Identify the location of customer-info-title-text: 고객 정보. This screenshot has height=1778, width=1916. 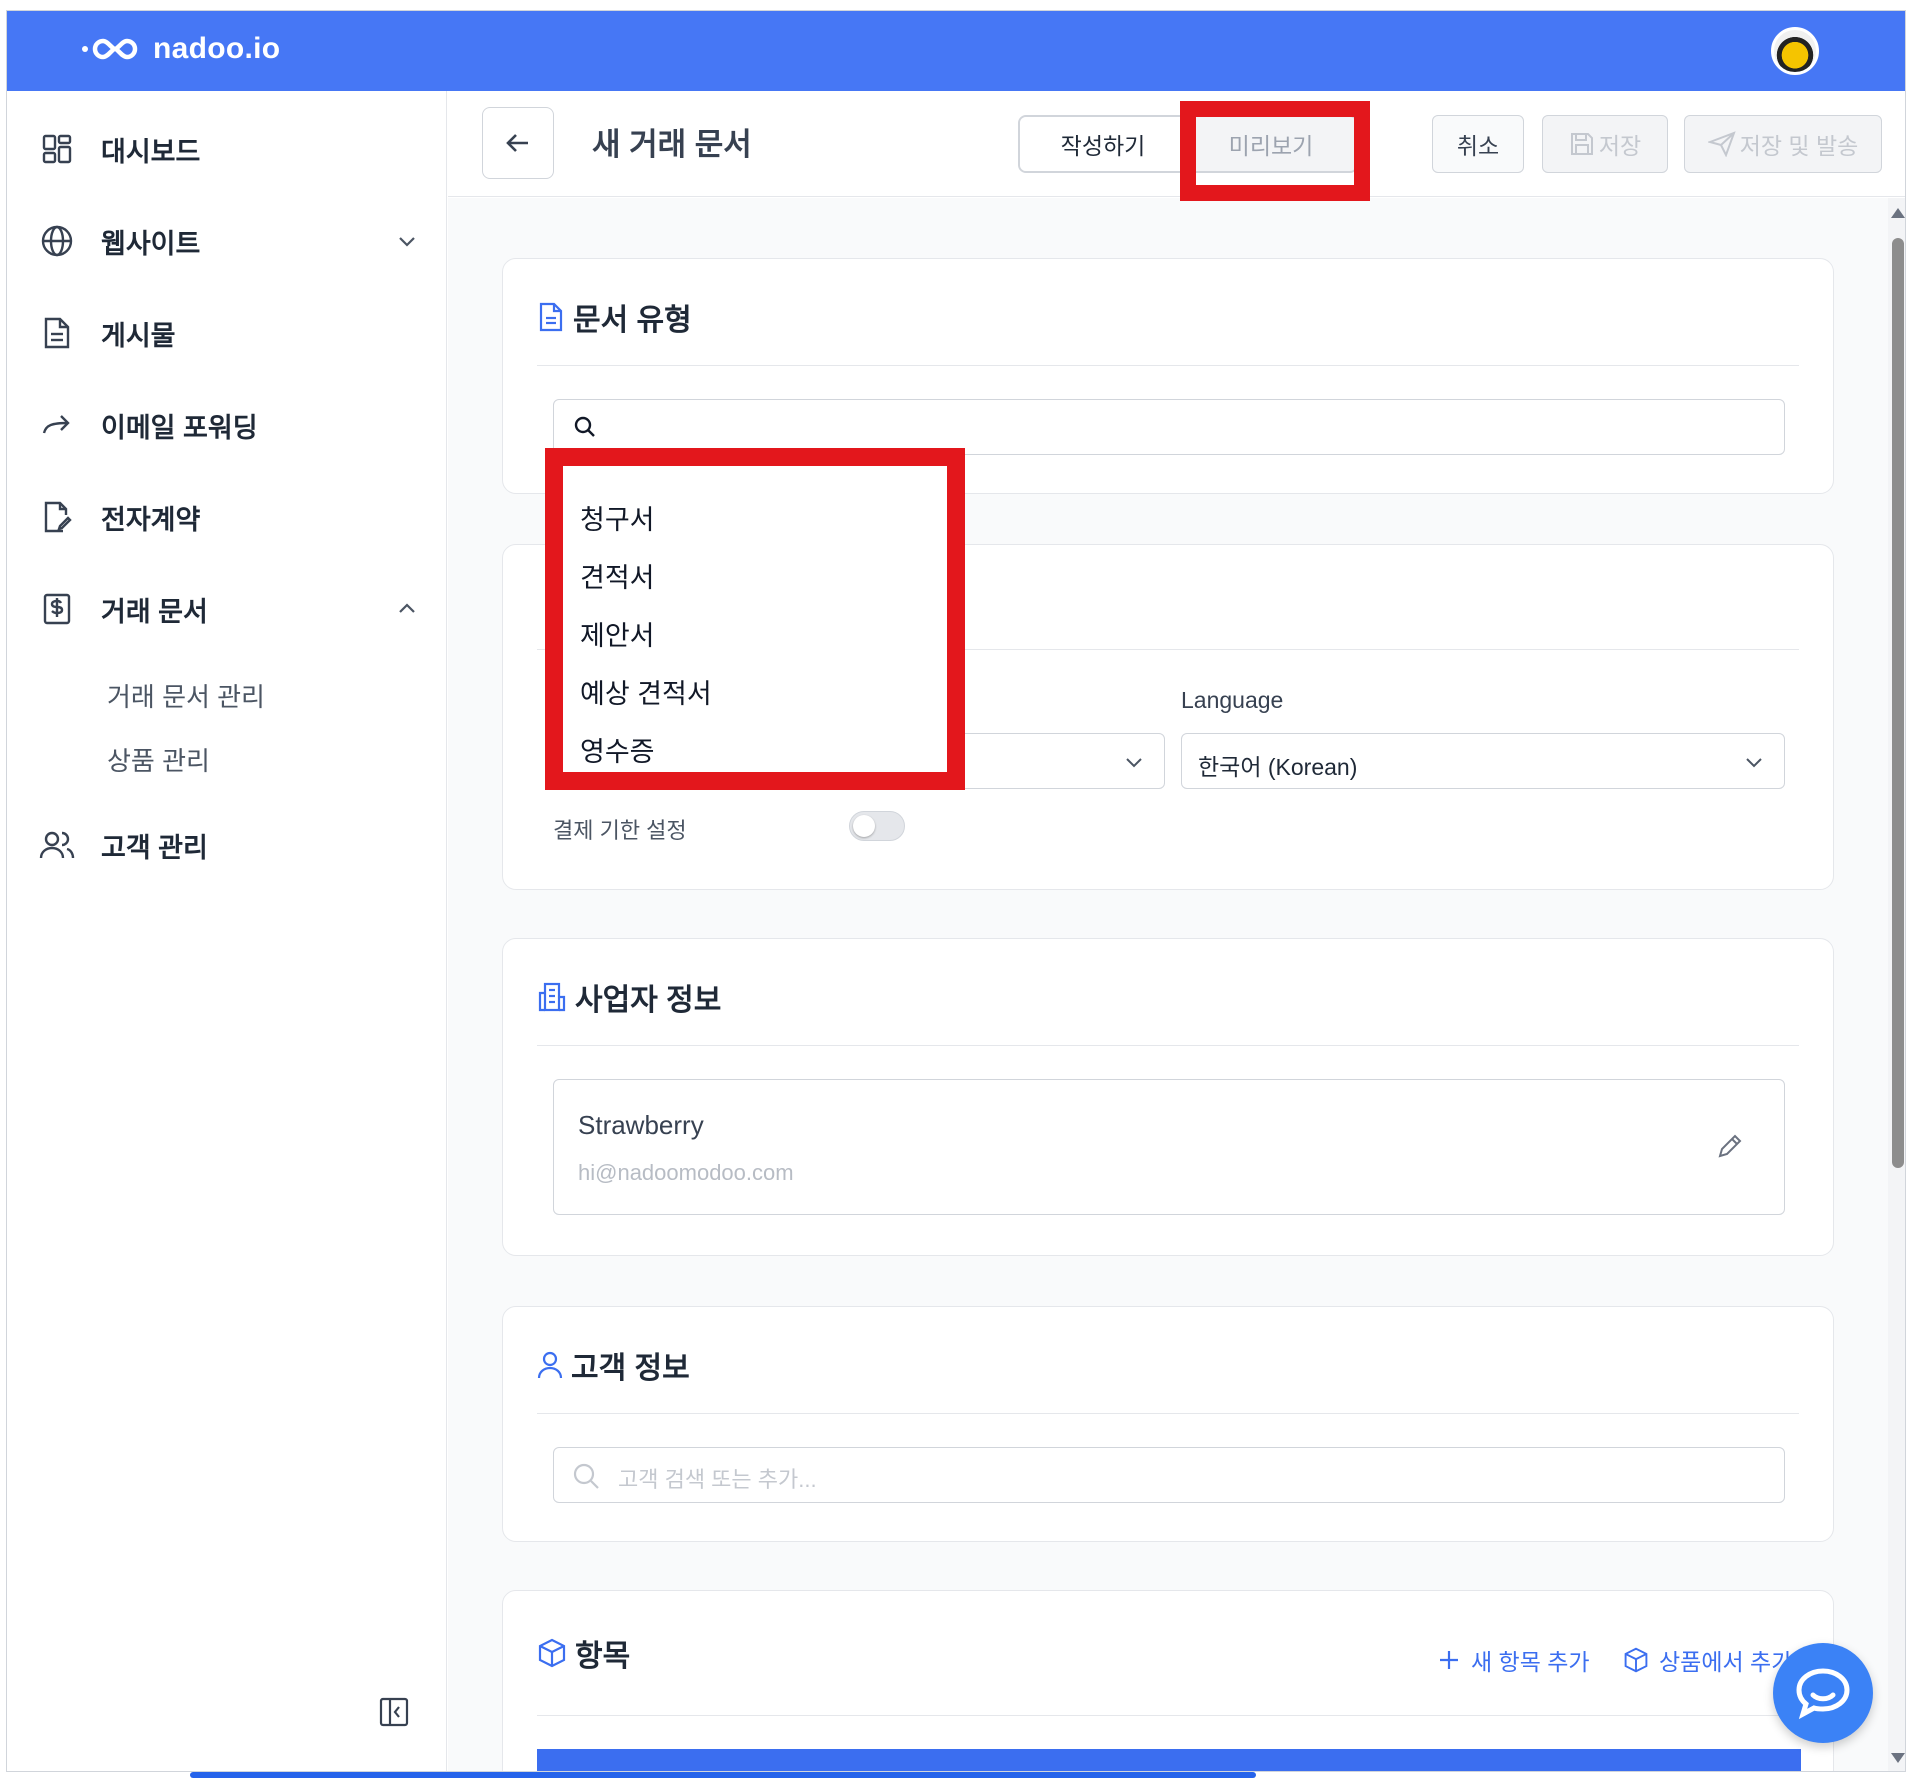
(630, 1368).